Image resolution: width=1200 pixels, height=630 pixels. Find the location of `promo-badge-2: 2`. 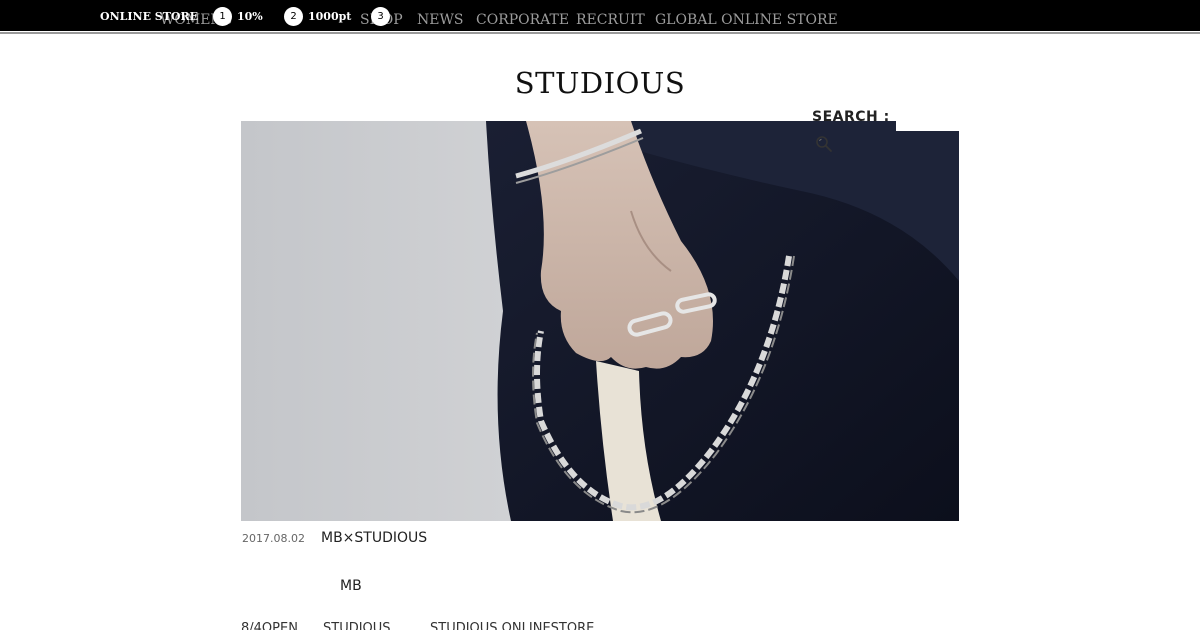

promo-badge-2: 2 is located at coordinates (293, 16).